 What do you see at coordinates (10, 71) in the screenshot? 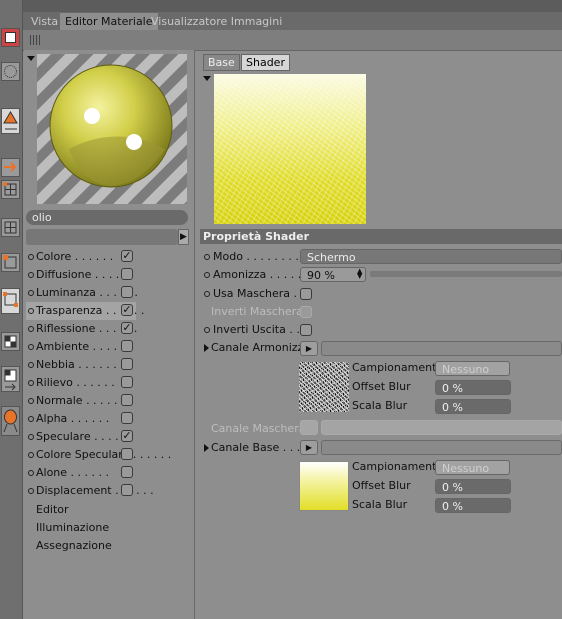
I see `sphere-grid-icon` at bounding box center [10, 71].